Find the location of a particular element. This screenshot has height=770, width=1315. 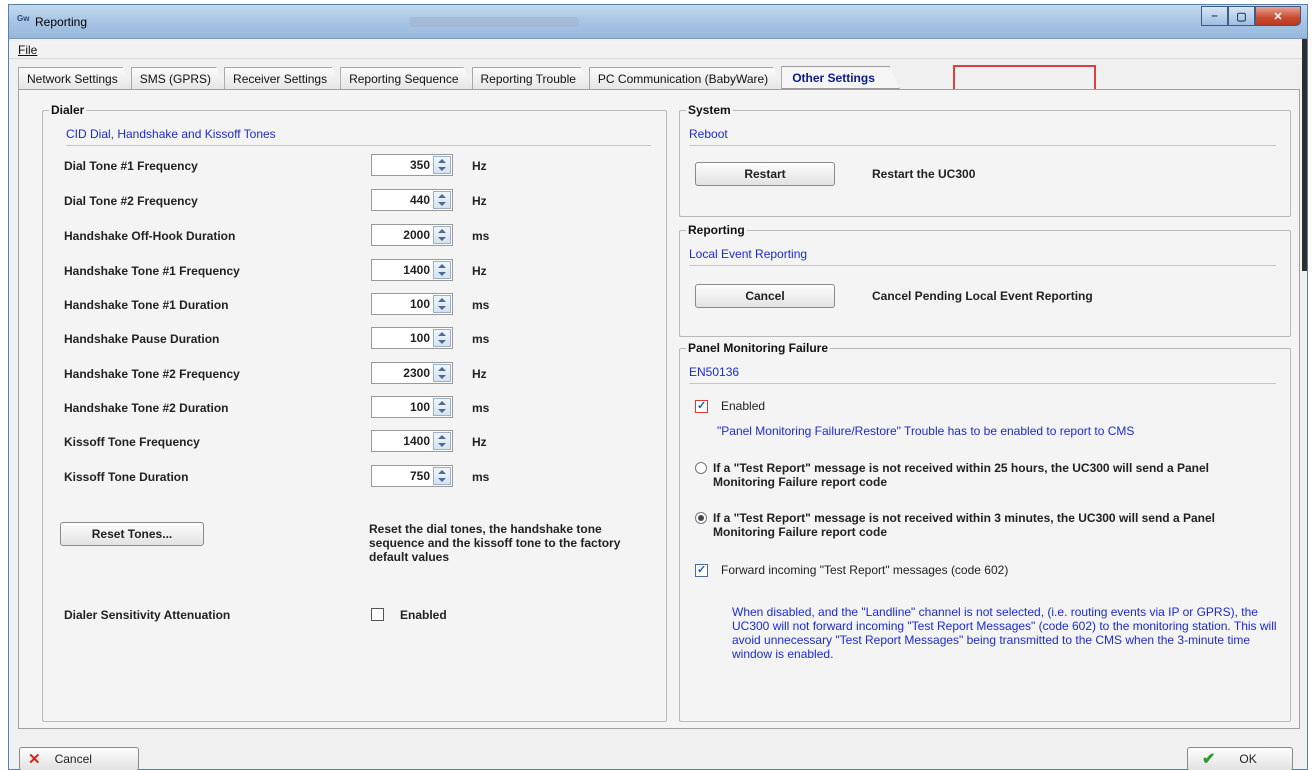

handshake-pause-label: Handshake Pause Duration is located at coordinates (142, 339).